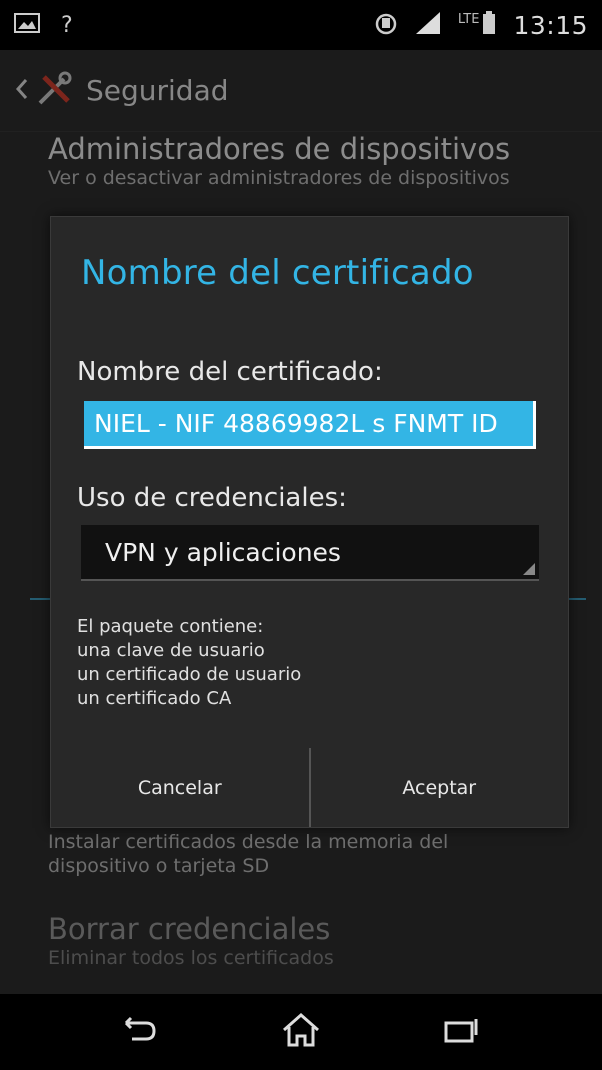  What do you see at coordinates (212, 498) in the screenshot?
I see `credential-use-label: Uso de credenciales:` at bounding box center [212, 498].